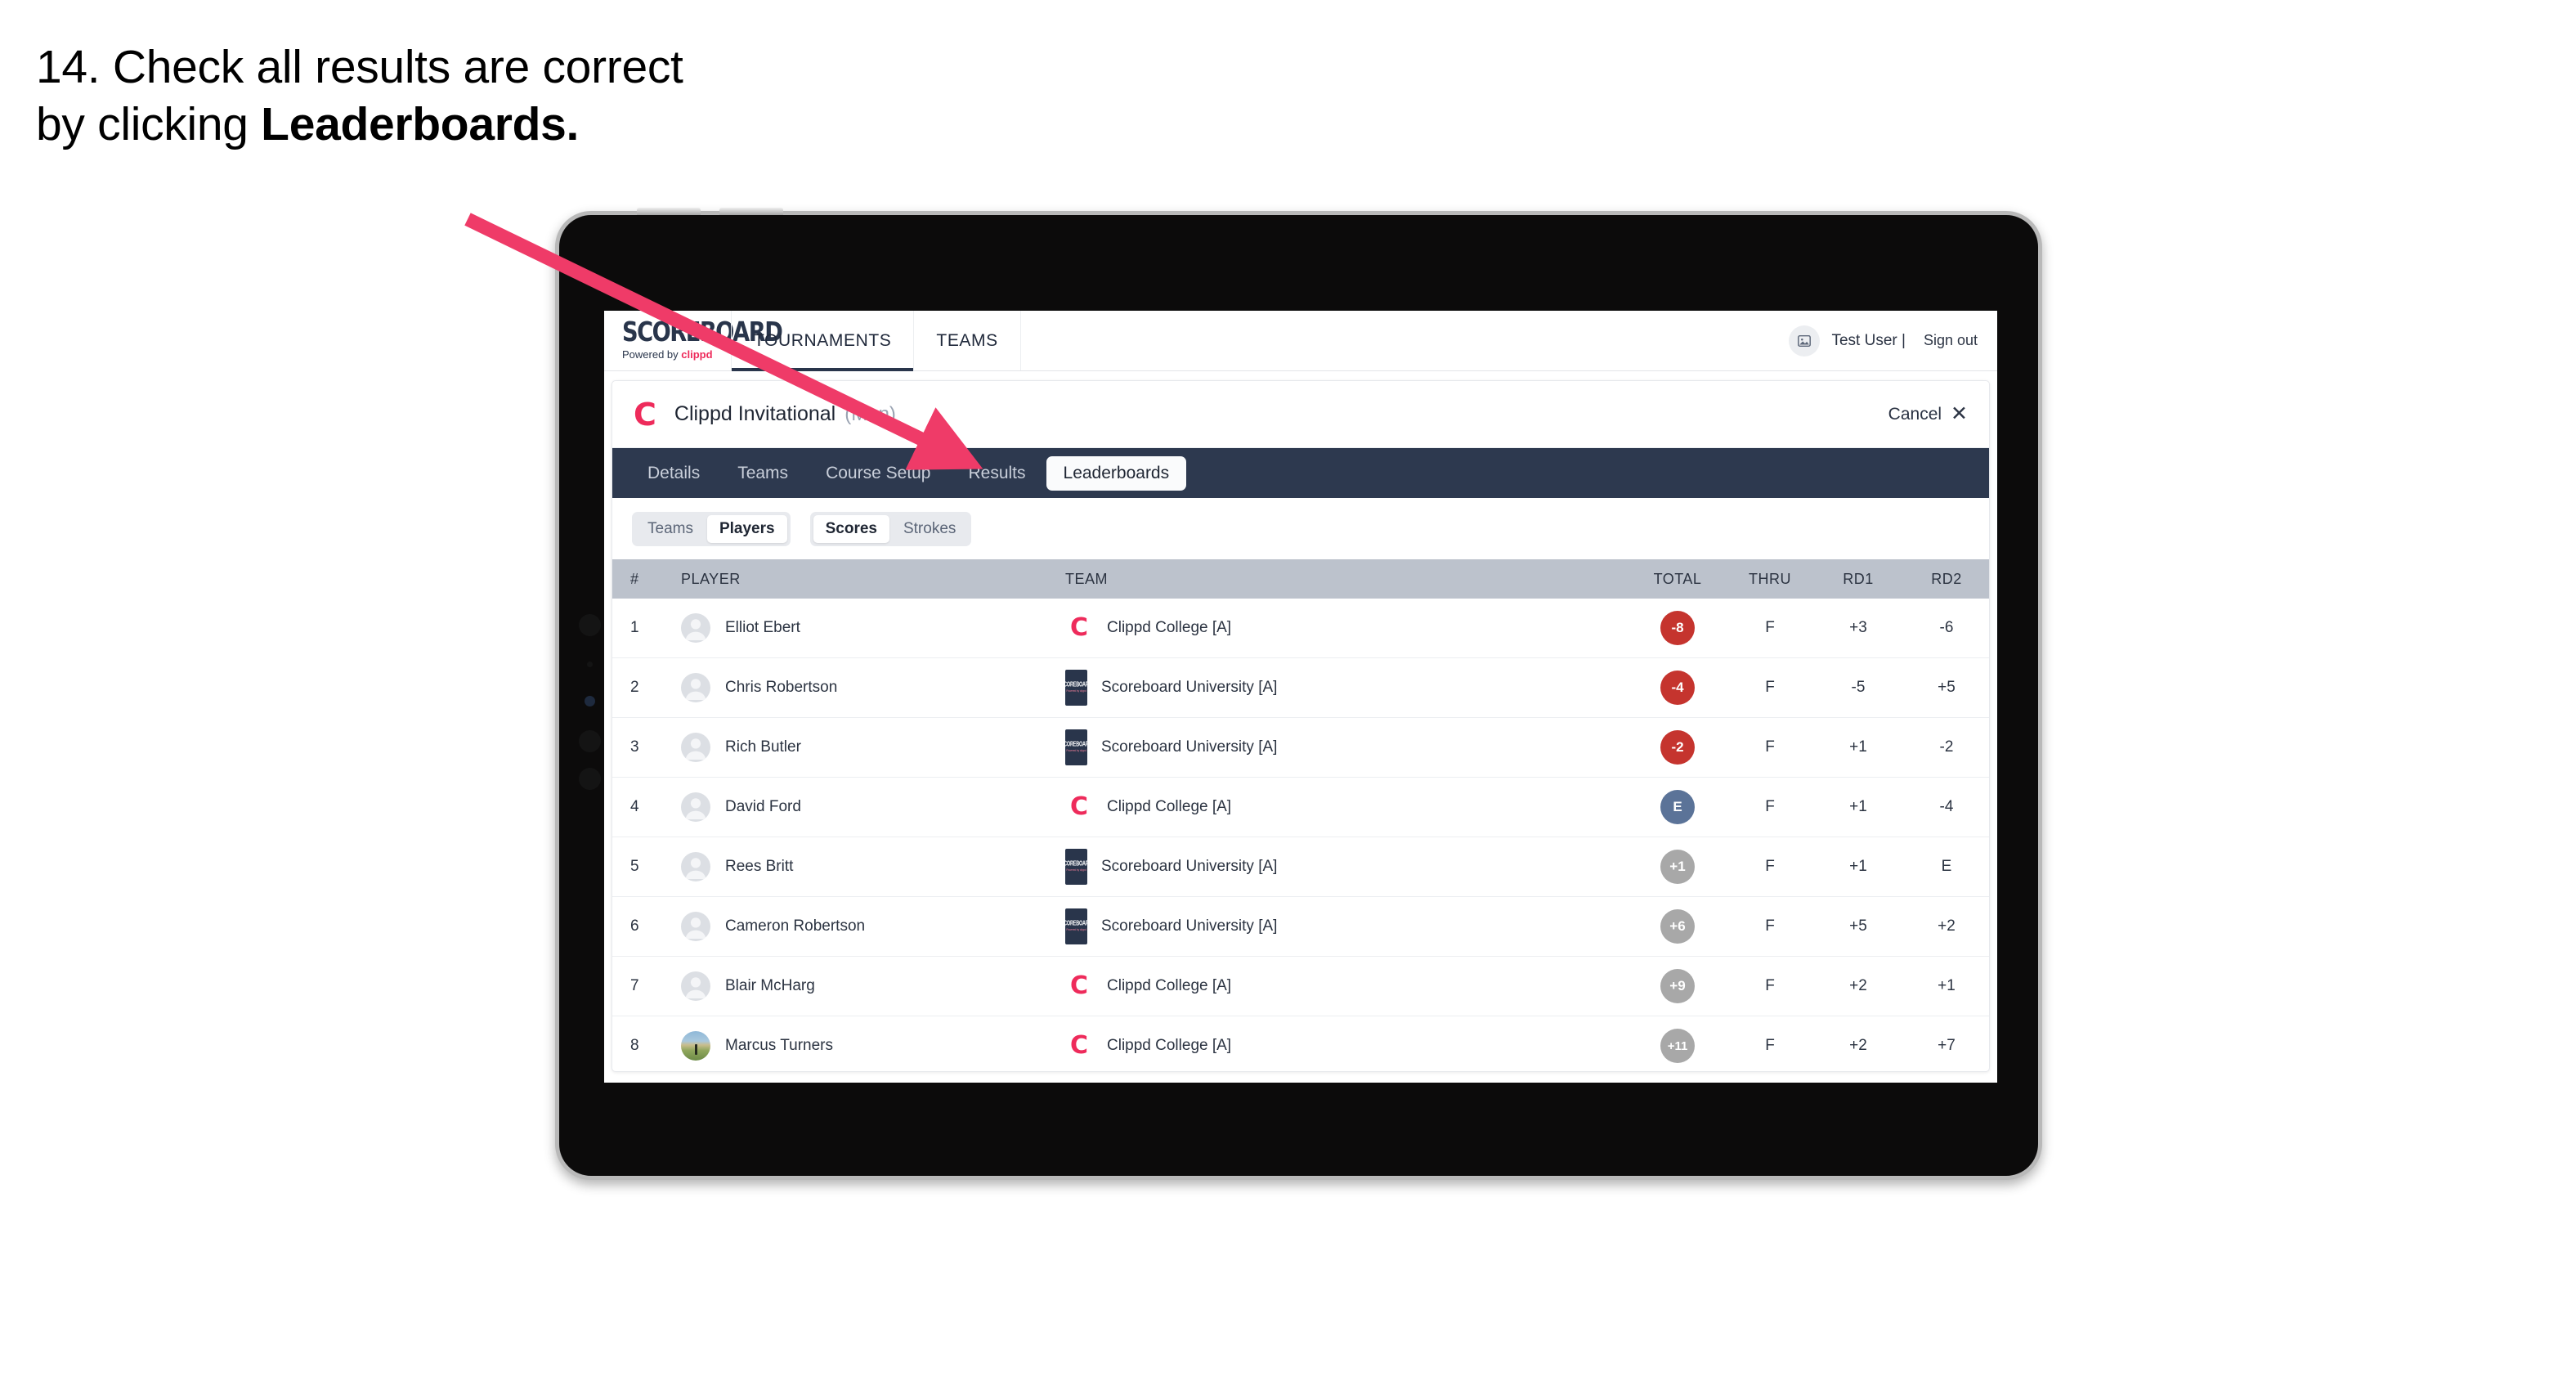 The height and width of the screenshot is (1386, 2576). I want to click on cell-rank: 3, so click(646, 747).